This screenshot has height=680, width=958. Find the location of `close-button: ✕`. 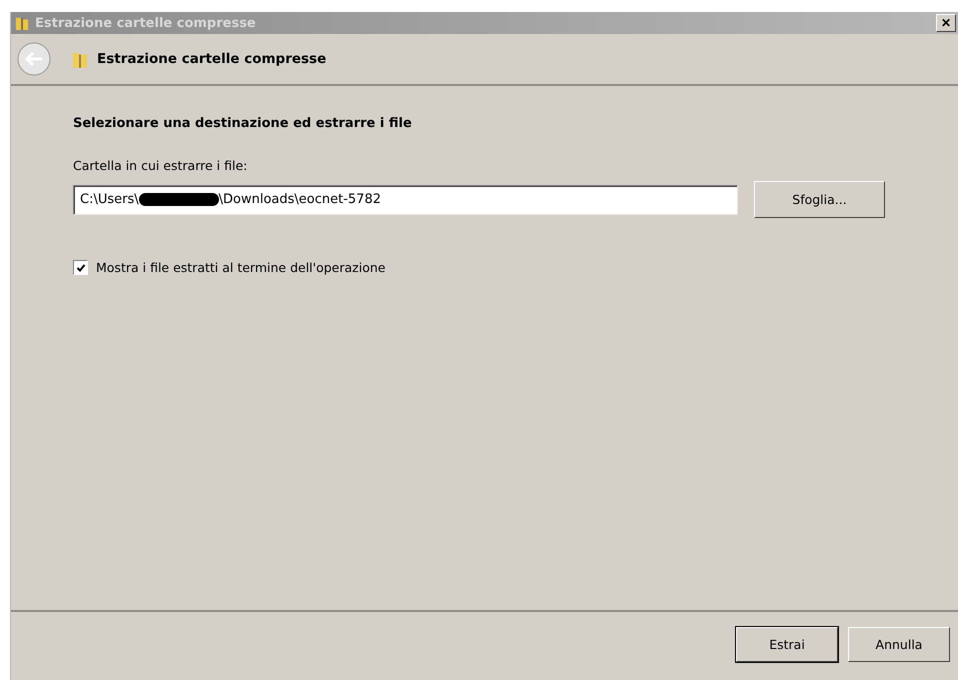

close-button: ✕ is located at coordinates (946, 23).